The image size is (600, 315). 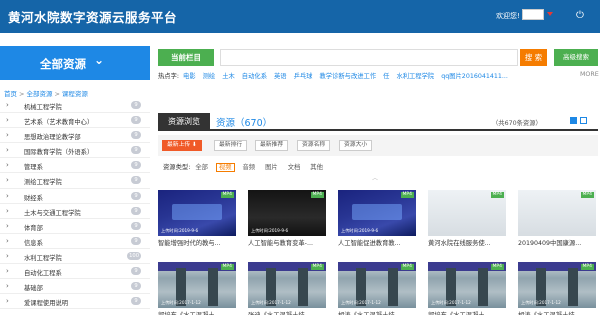 What do you see at coordinates (225, 167) in the screenshot?
I see `type-filter-option: 视频` at bounding box center [225, 167].